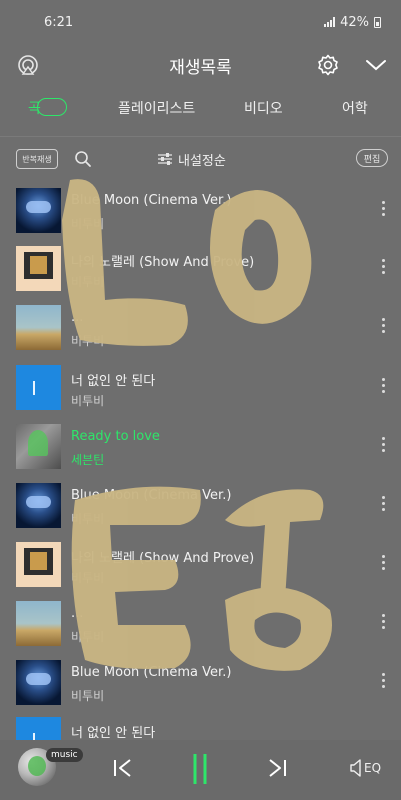 The image size is (401, 800). What do you see at coordinates (200, 726) in the screenshot?
I see `song-row: 너 없인 안 된다` at bounding box center [200, 726].